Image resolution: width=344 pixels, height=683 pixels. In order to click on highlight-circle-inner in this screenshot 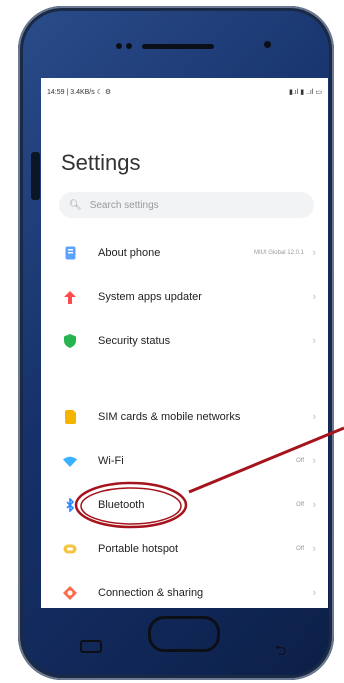, I will do `click(131, 506)`.